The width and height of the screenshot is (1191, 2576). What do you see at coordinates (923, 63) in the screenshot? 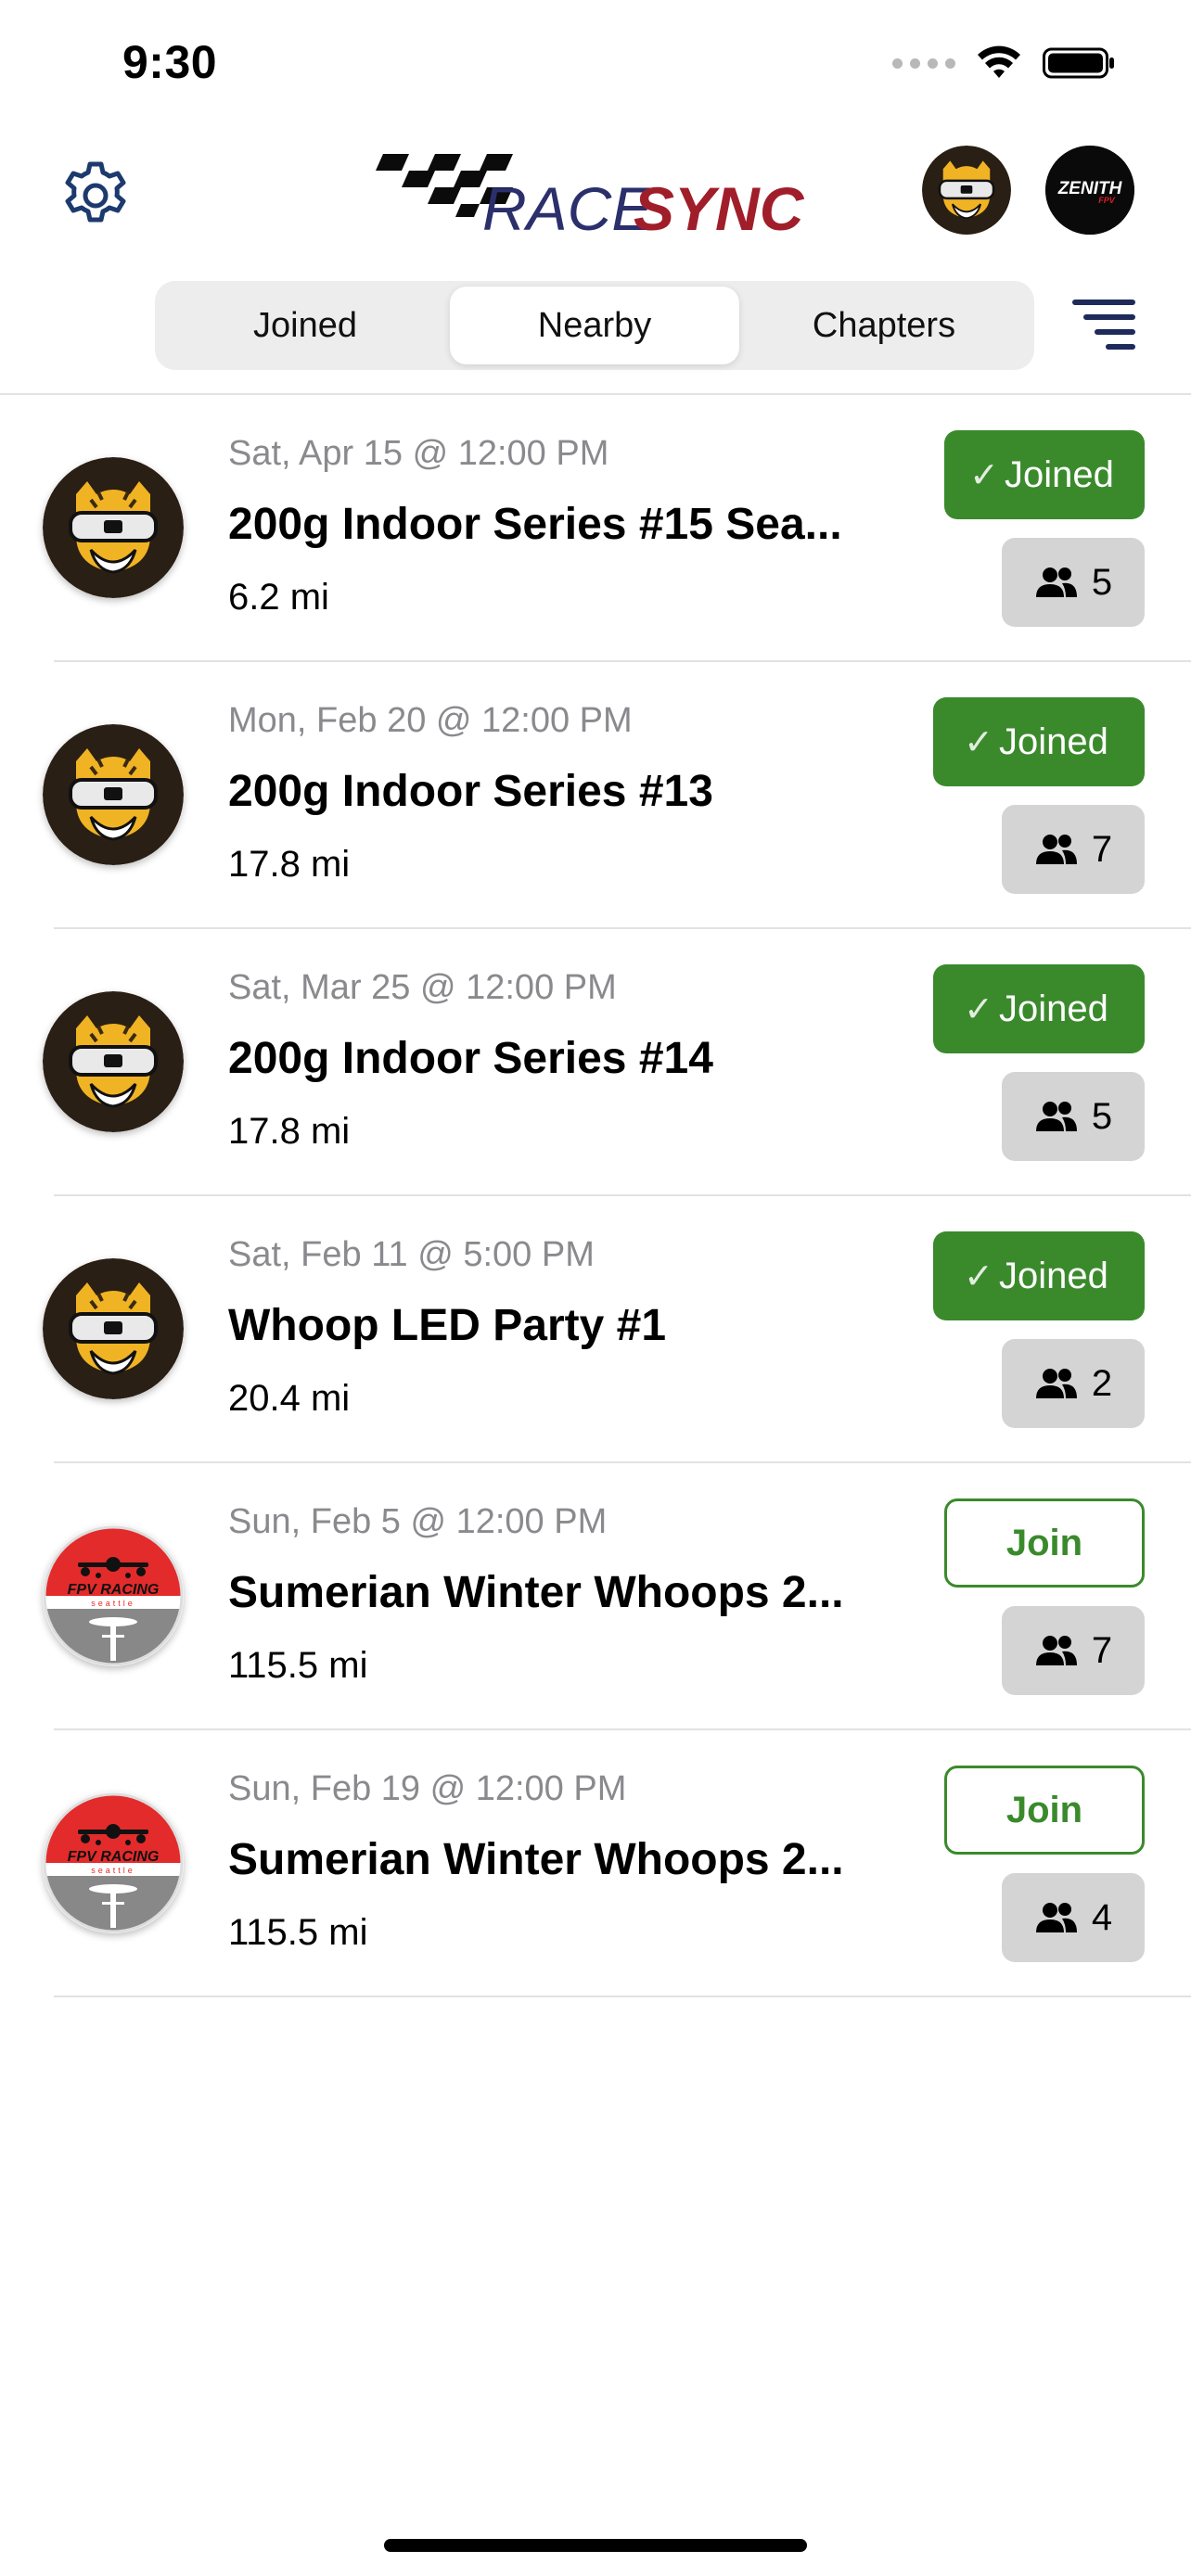
I see `cellular-signal-icon` at bounding box center [923, 63].